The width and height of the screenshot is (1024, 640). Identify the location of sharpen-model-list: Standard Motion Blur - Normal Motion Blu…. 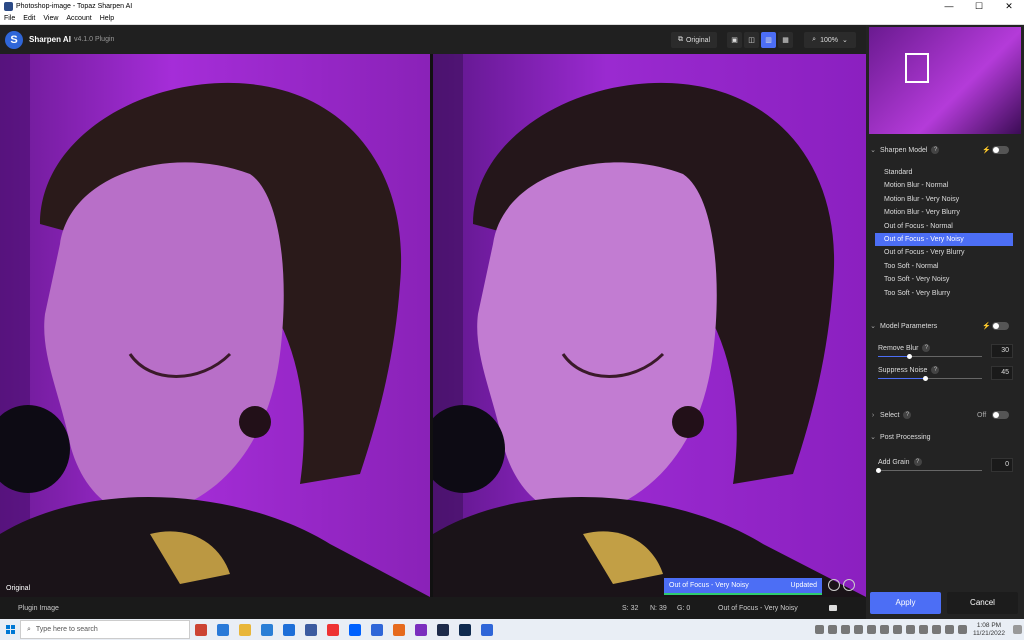
(944, 233).